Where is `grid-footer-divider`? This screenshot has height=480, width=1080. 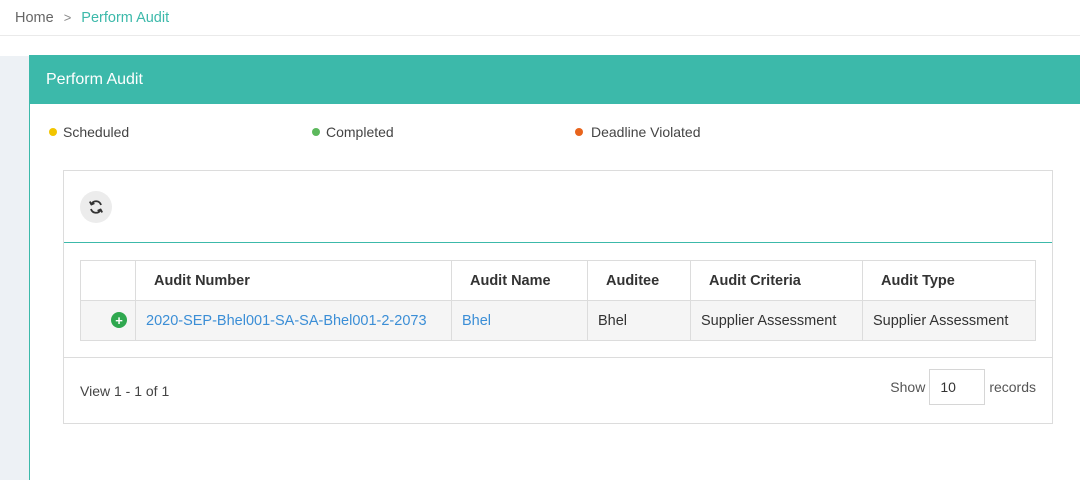 grid-footer-divider is located at coordinates (558, 357).